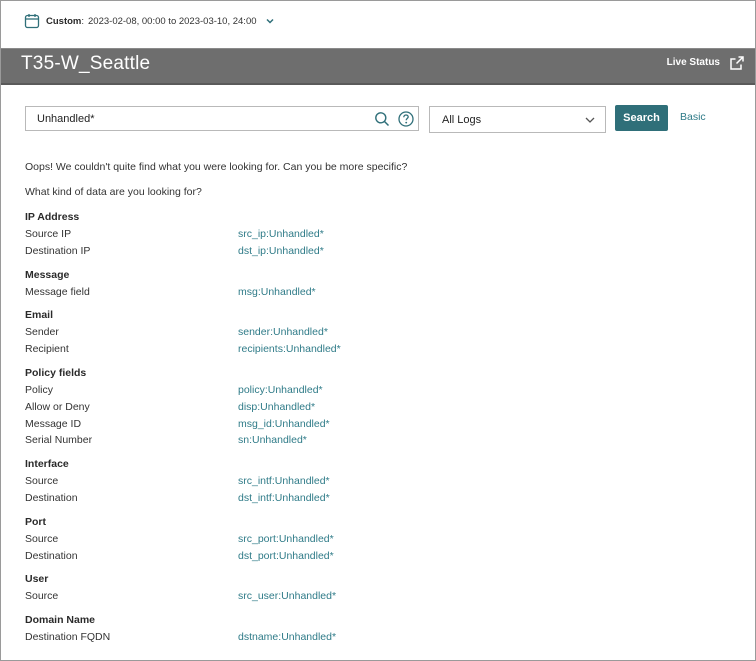  I want to click on query-link: src_intf:Unhandled*, so click(284, 481).